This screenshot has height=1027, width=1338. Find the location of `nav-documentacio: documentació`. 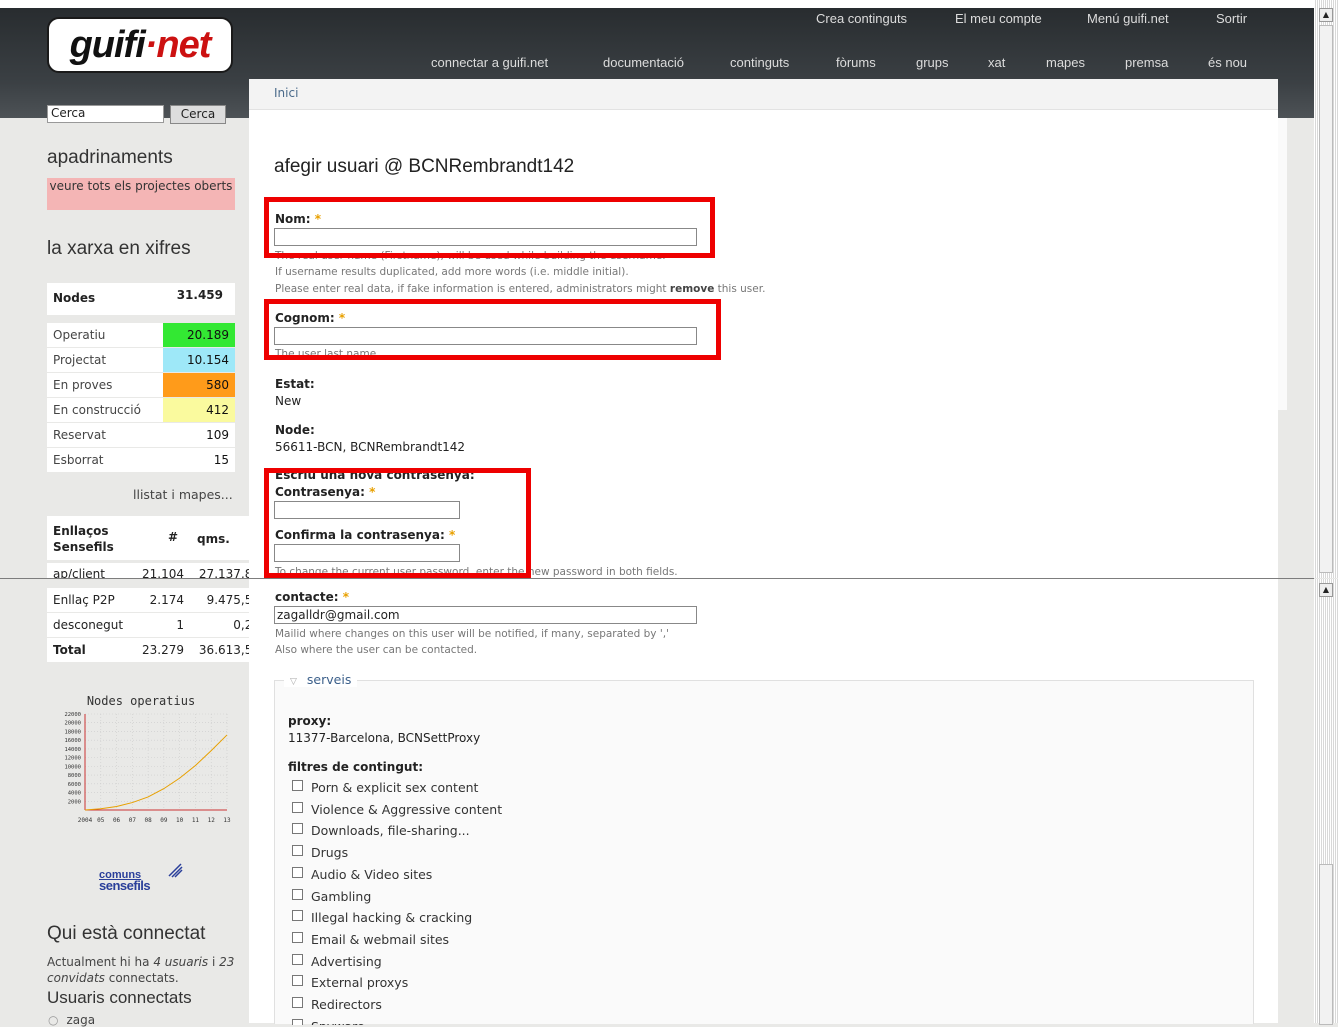

nav-documentacio: documentació is located at coordinates (643, 62).